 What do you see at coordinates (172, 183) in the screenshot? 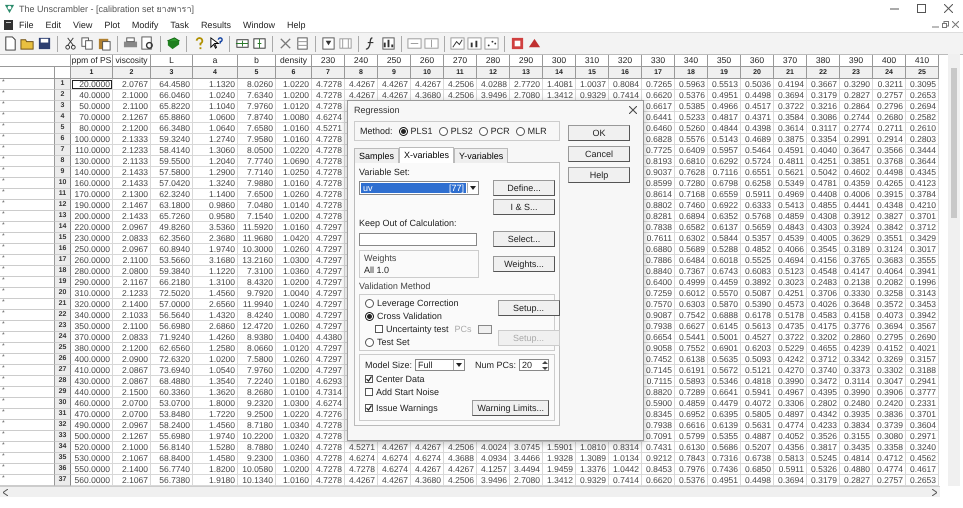
I see `table-cell: 57.0420` at bounding box center [172, 183].